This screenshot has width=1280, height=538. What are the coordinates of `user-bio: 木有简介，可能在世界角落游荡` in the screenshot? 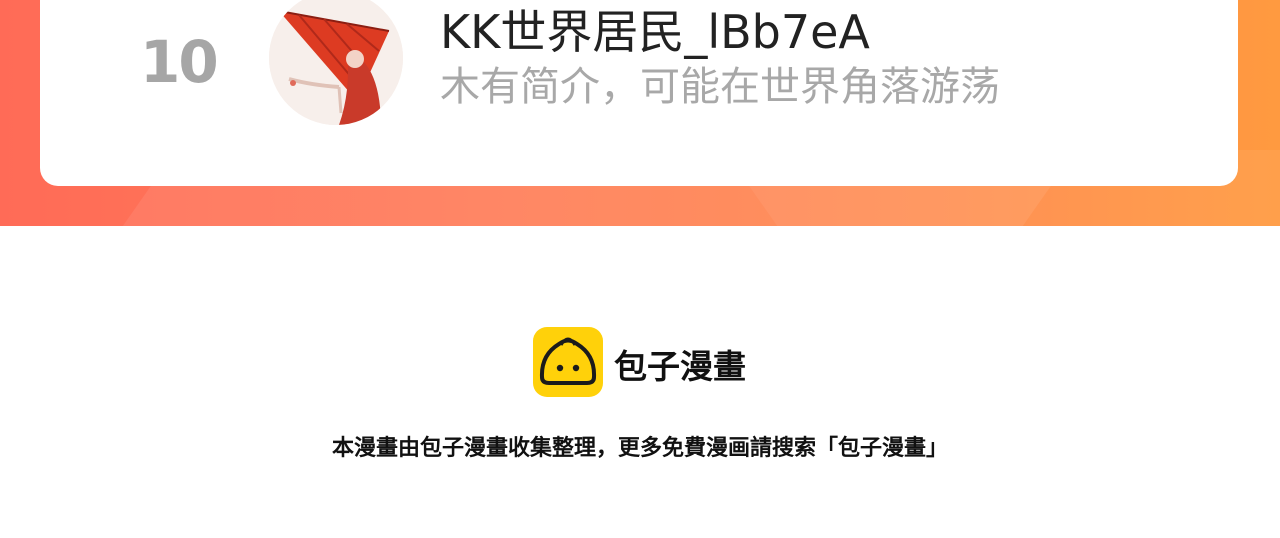 It's located at (720, 87).